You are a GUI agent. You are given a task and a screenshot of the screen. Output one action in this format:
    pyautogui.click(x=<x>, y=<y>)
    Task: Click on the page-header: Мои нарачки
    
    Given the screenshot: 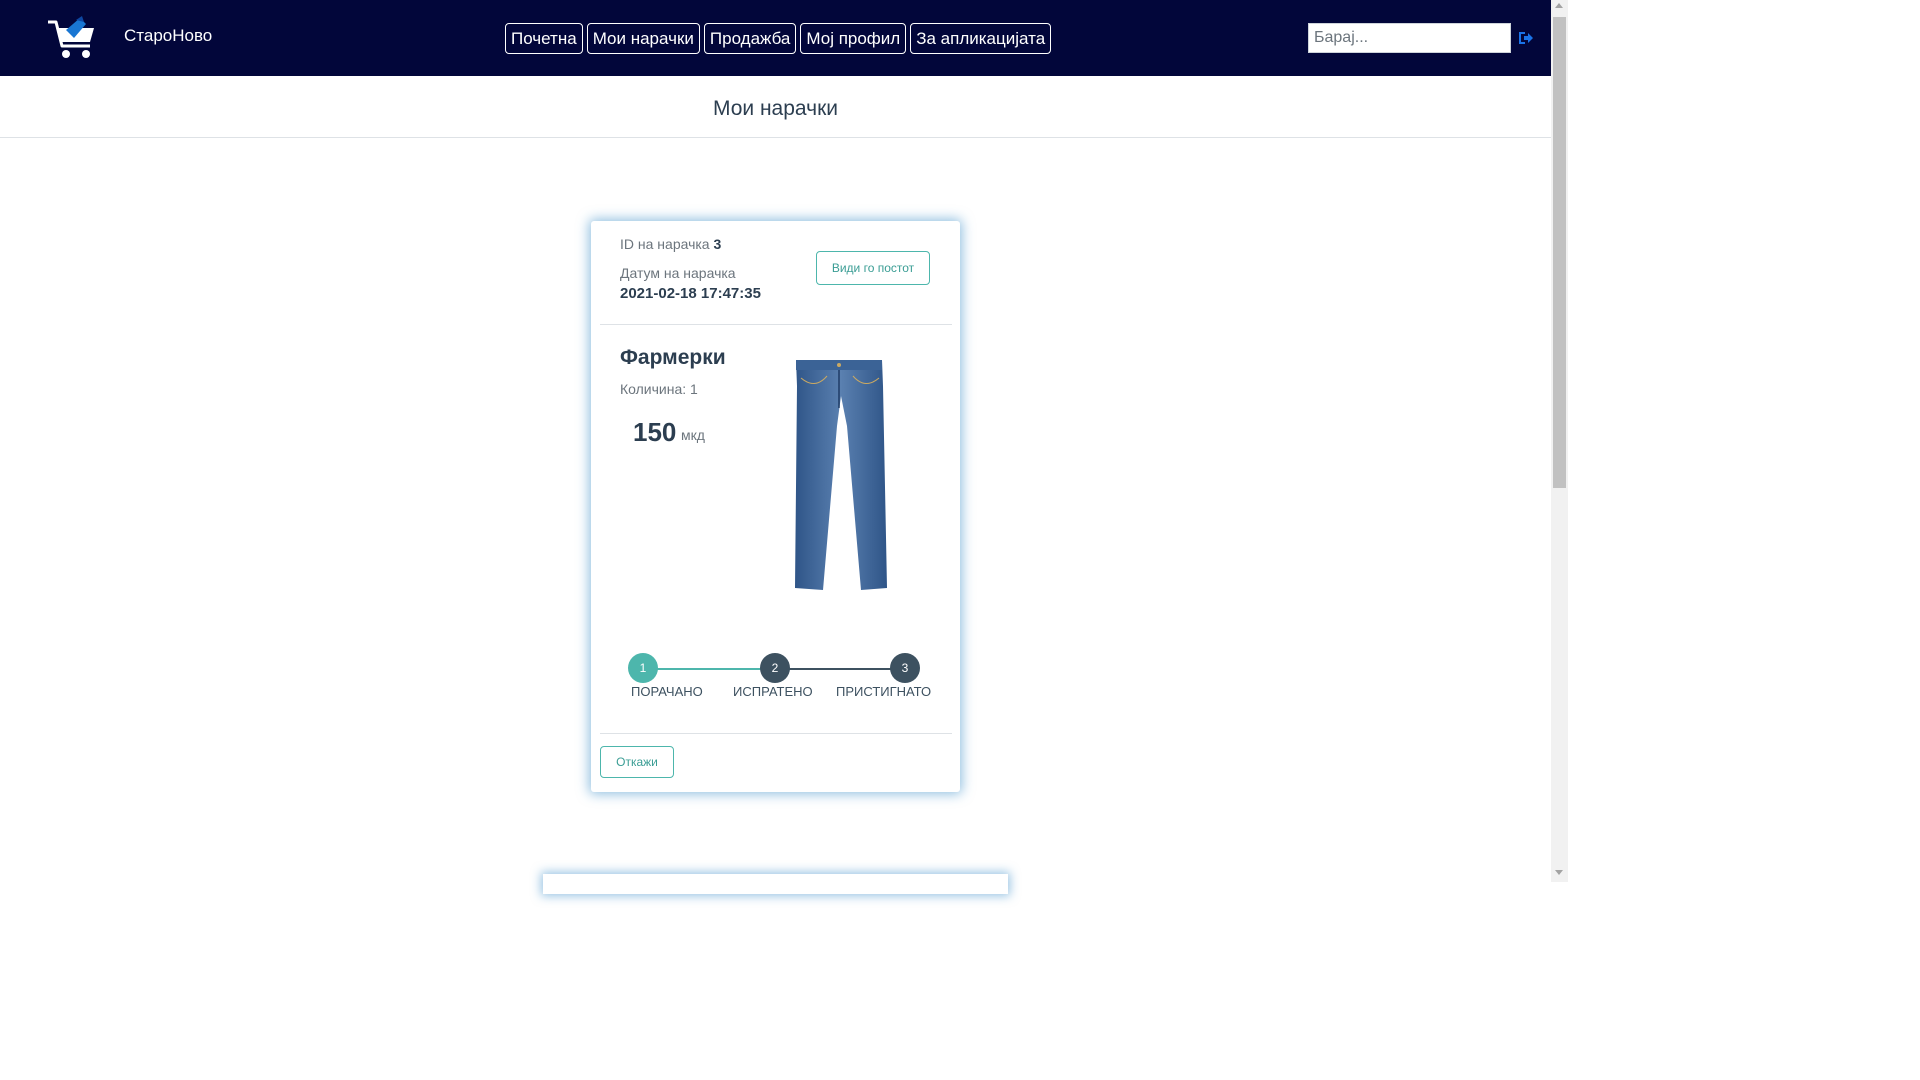 What is the action you would take?
    pyautogui.click(x=775, y=107)
    